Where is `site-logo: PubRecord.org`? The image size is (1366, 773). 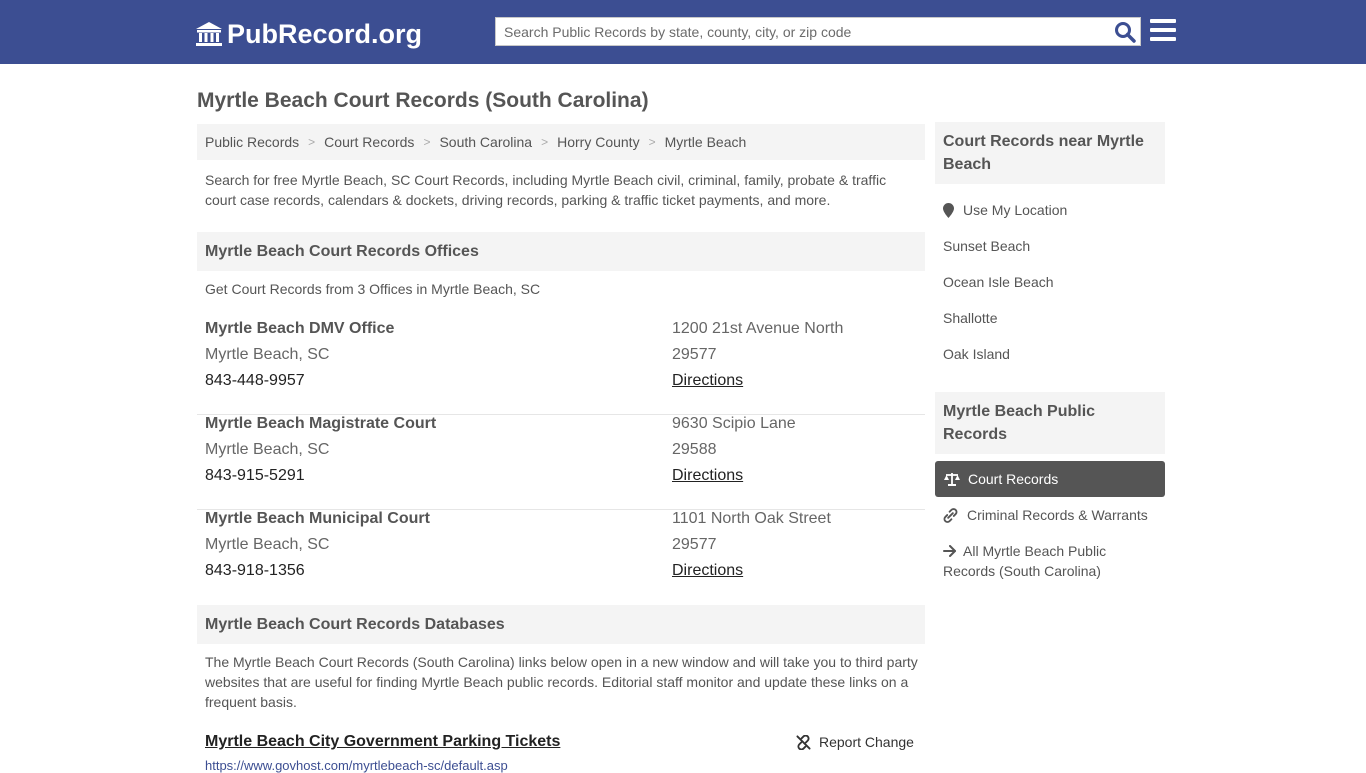 site-logo: PubRecord.org is located at coordinates (308, 34).